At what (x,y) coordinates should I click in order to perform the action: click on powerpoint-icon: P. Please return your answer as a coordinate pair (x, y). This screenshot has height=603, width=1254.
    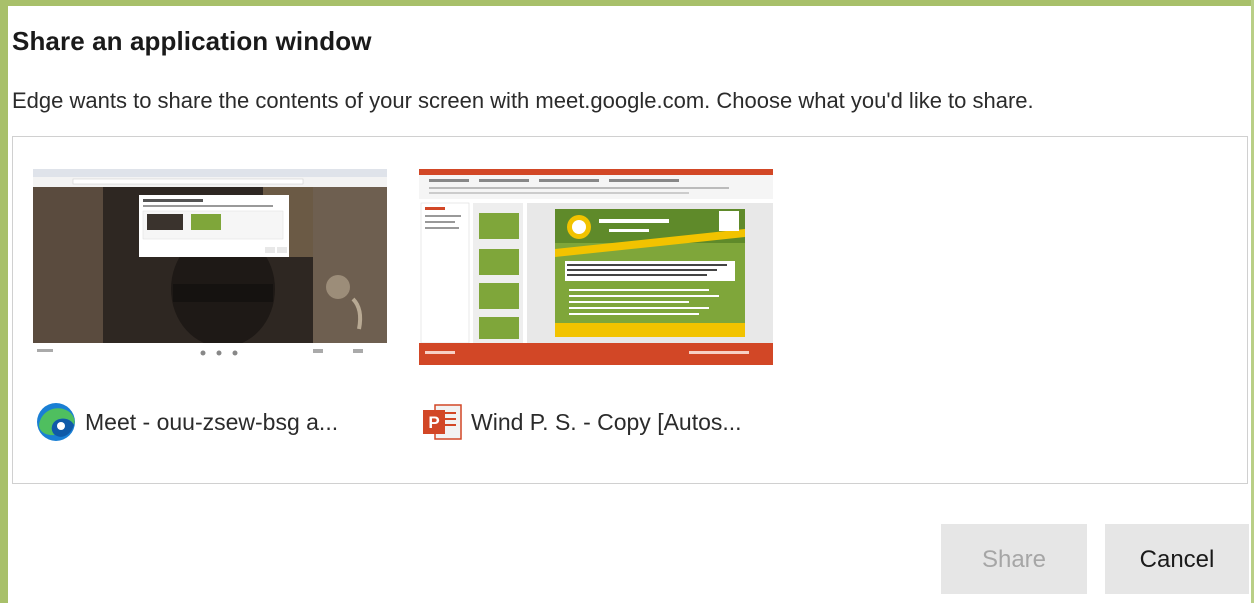
    Looking at the image, I should click on (442, 422).